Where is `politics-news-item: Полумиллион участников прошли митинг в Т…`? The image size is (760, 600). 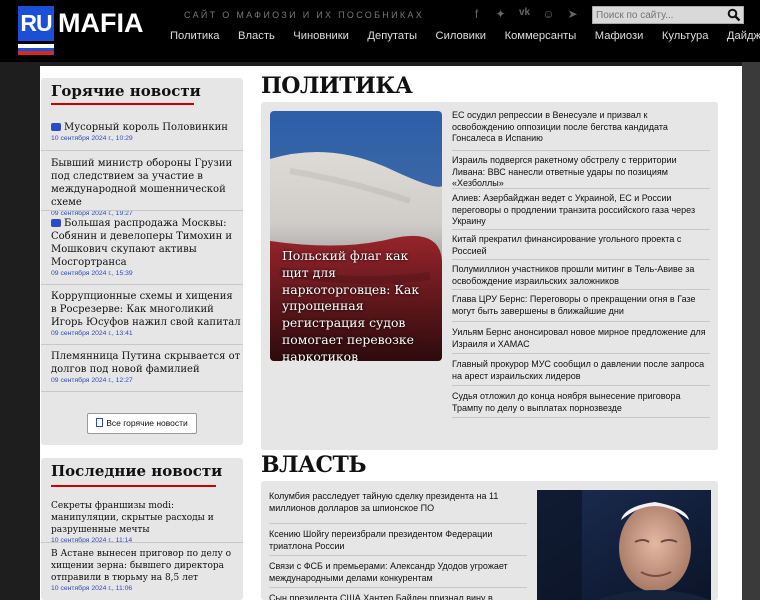 politics-news-item: Полумиллион участников прошли митинг в Т… is located at coordinates (581, 275).